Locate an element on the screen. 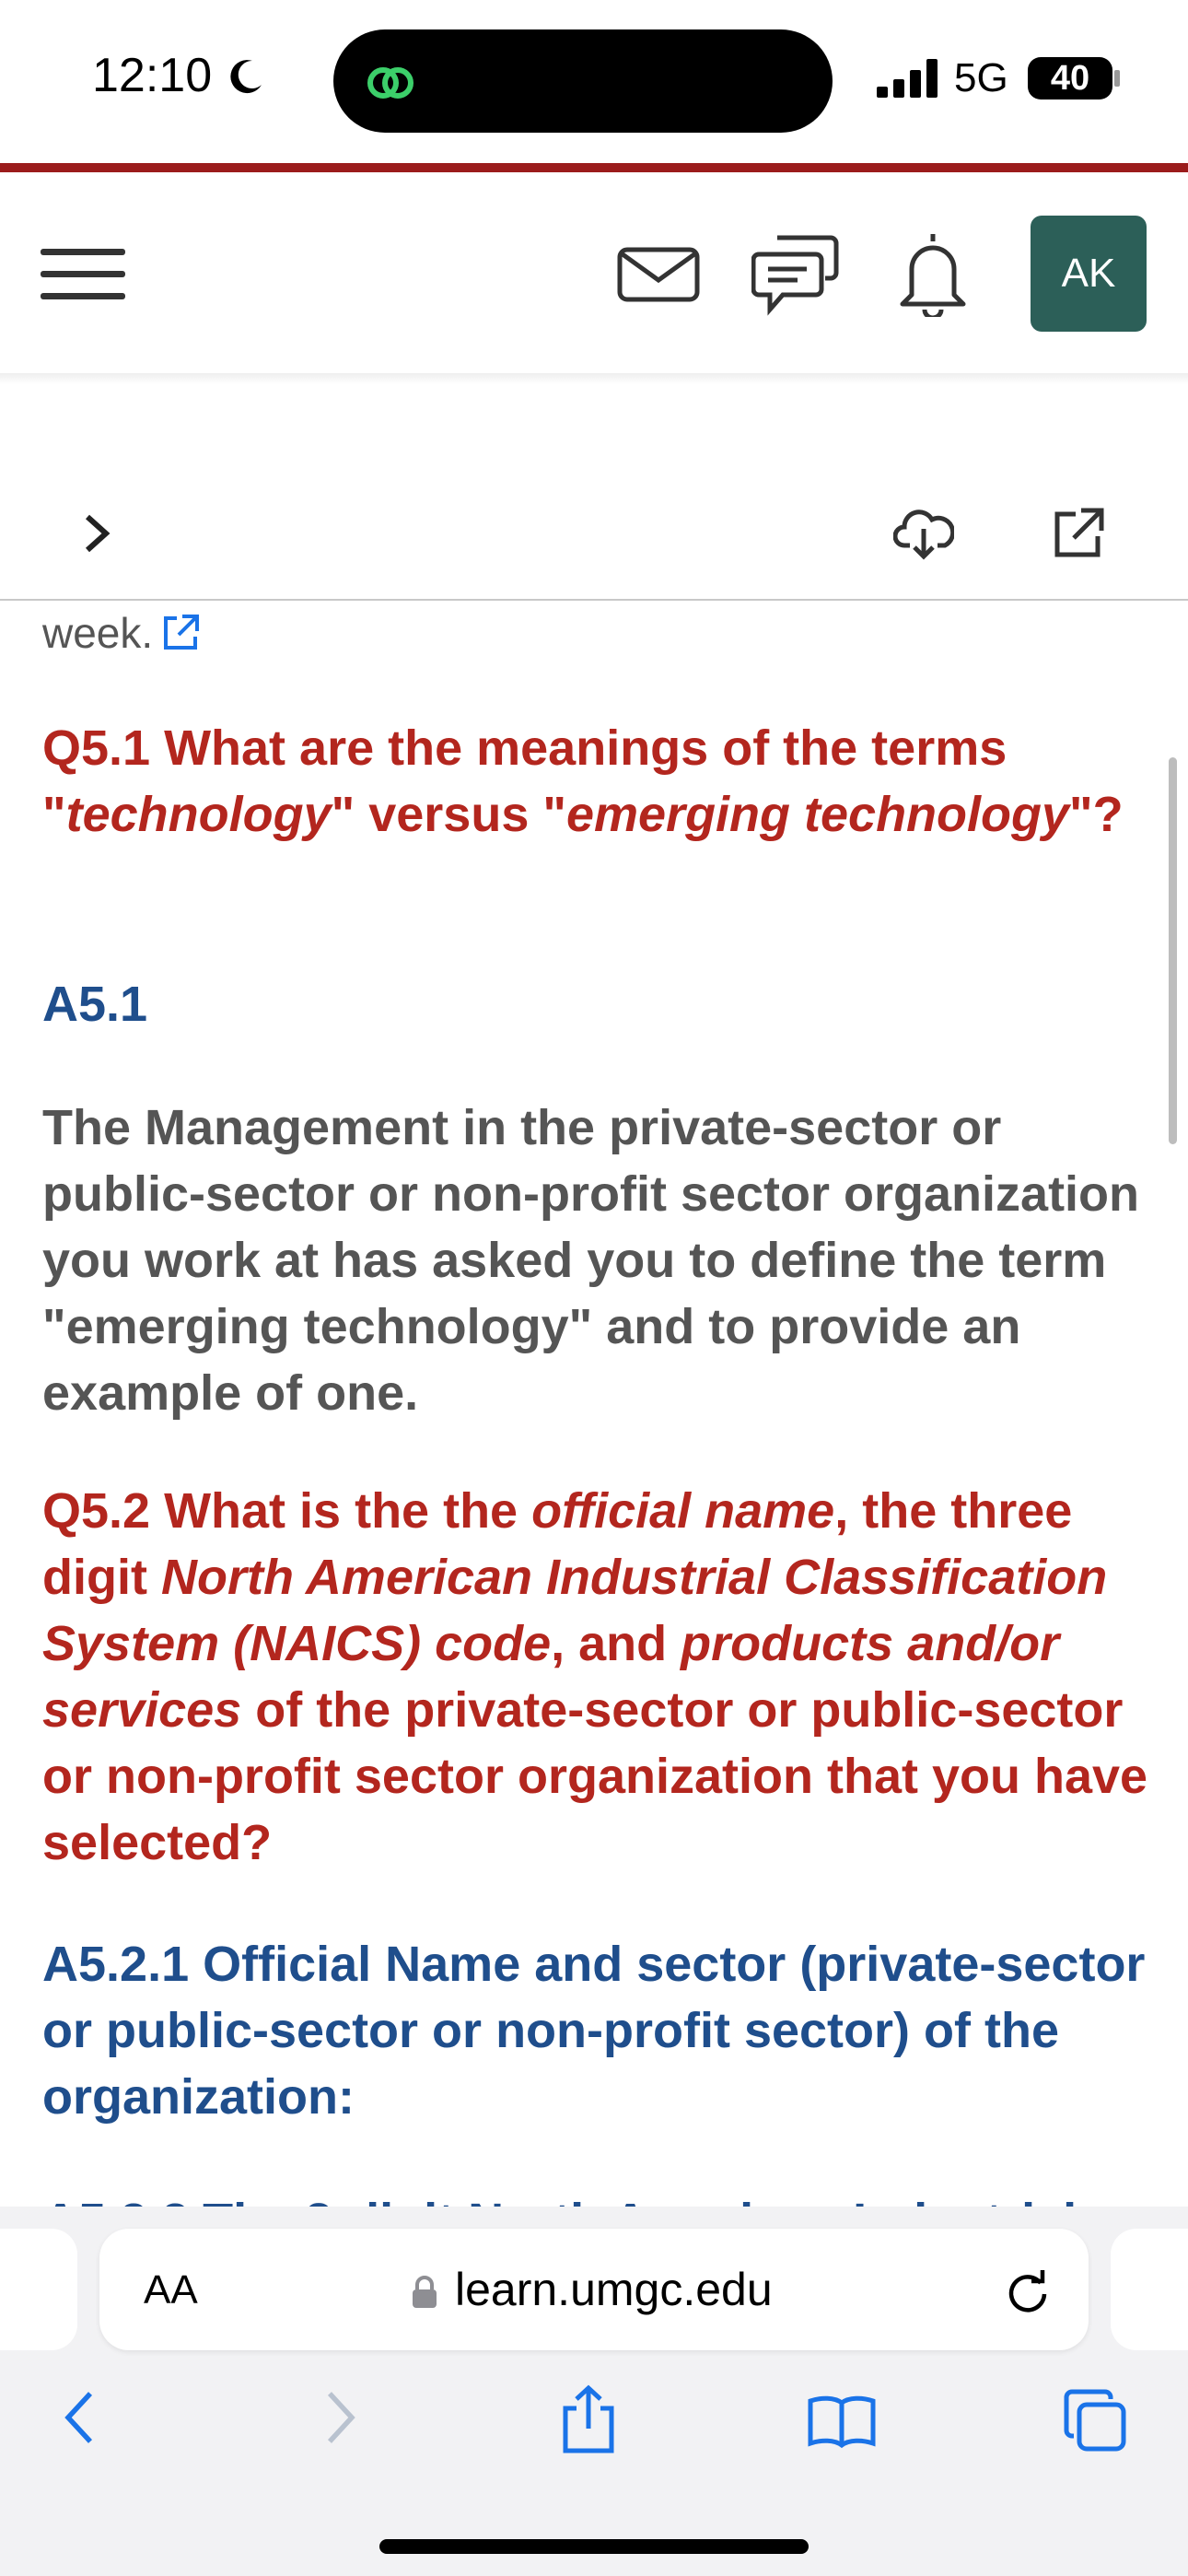 The image size is (1188, 2576). status-time: 12:10 is located at coordinates (152, 75).